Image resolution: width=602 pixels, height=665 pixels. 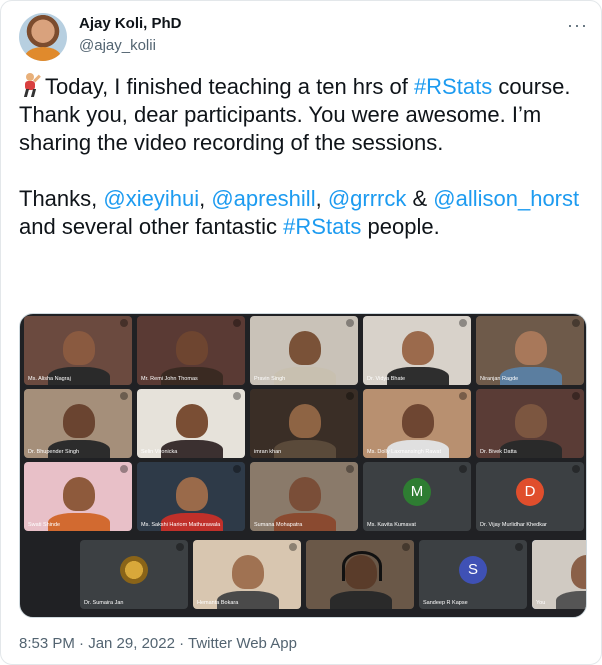 I want to click on participant-tile: Ms. Dolly Laxmansingh Rawat, so click(x=417, y=423).